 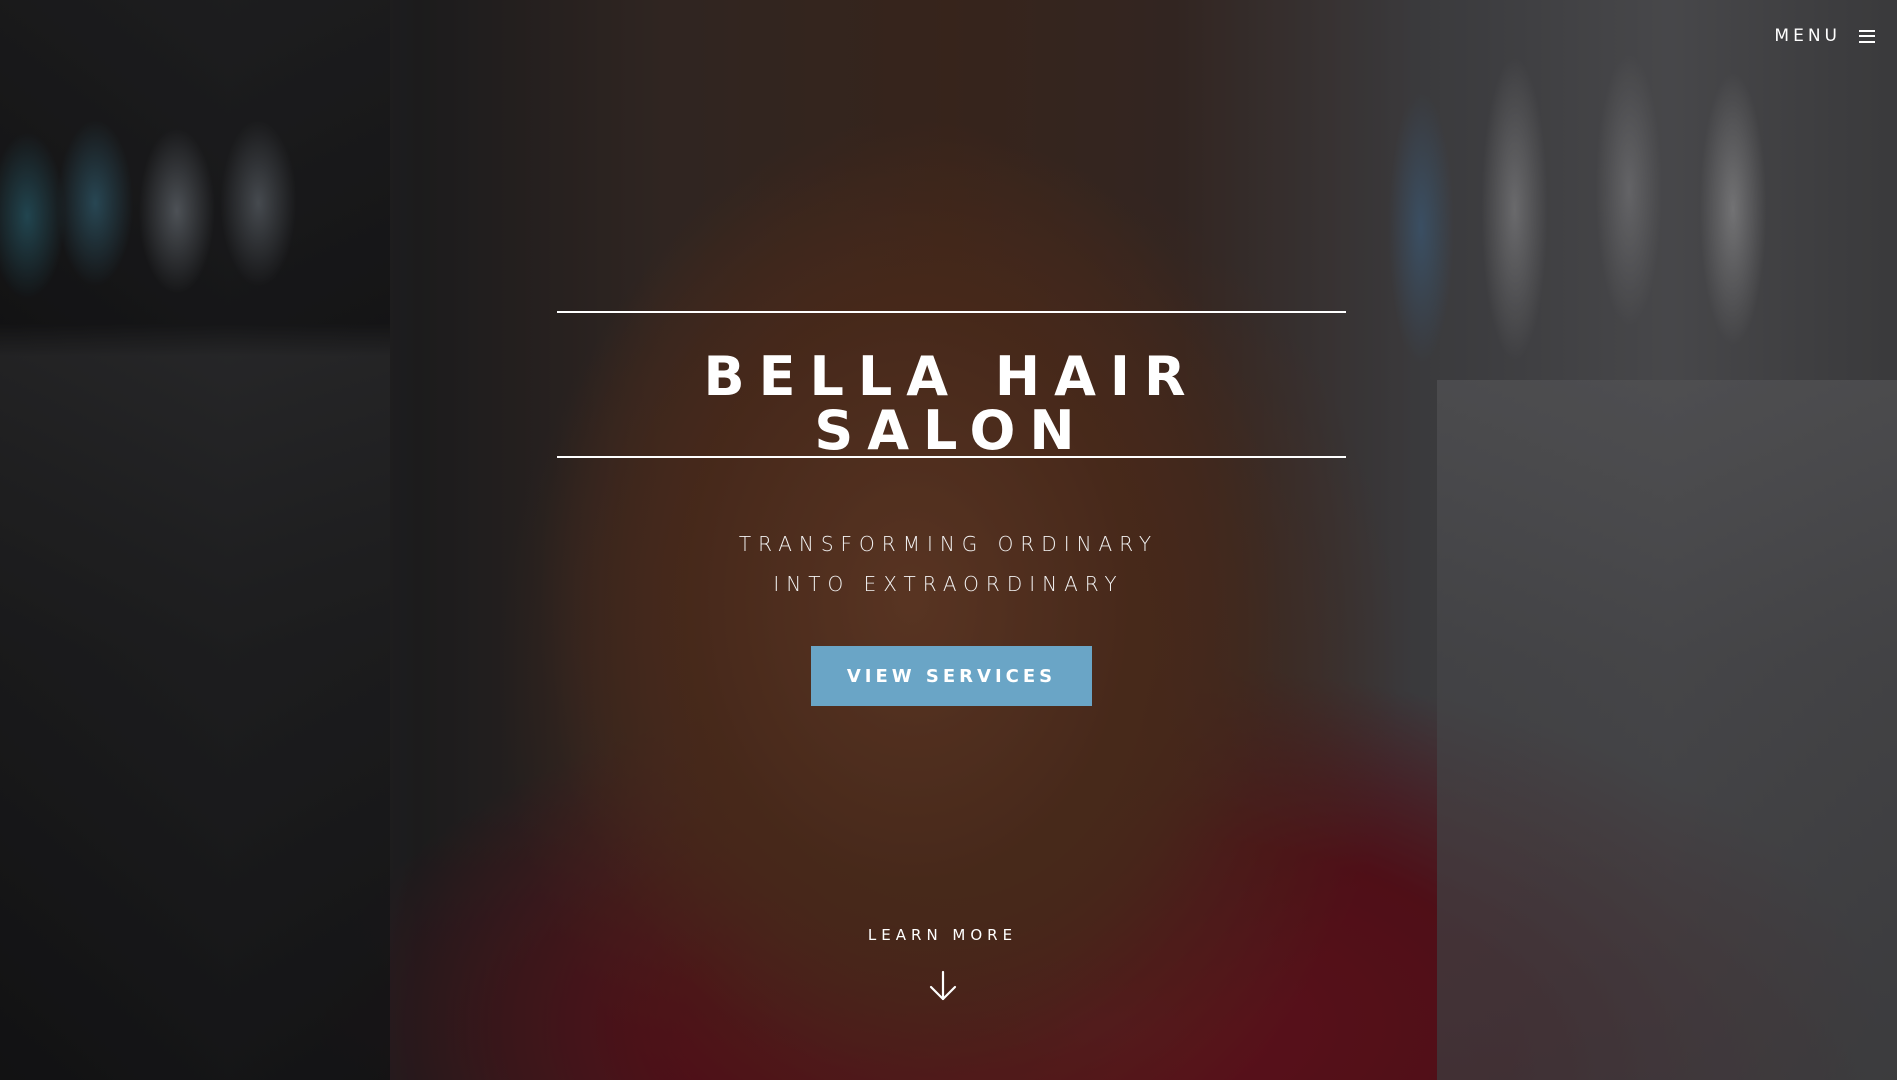 What do you see at coordinates (942, 935) in the screenshot?
I see `learn-more-label: LEARN MORE` at bounding box center [942, 935].